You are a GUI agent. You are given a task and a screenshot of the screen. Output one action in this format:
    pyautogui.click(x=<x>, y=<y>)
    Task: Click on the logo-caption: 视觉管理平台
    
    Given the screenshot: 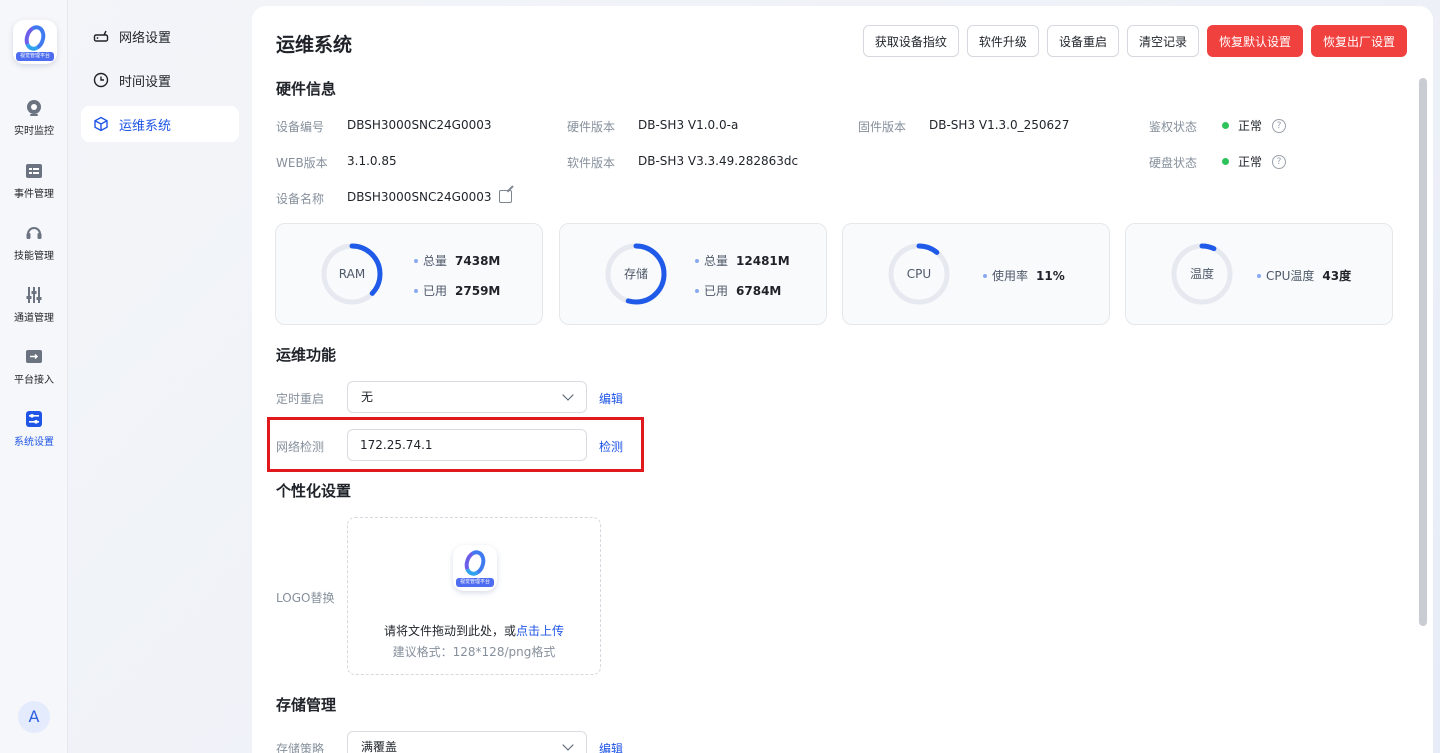 What is the action you would take?
    pyautogui.click(x=35, y=56)
    